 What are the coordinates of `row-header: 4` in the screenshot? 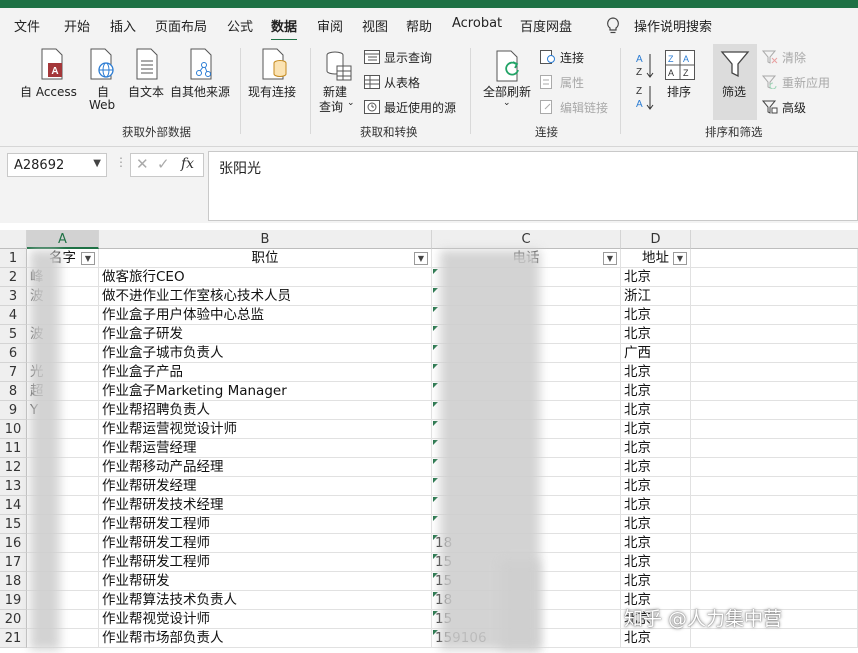 It's located at (13, 315).